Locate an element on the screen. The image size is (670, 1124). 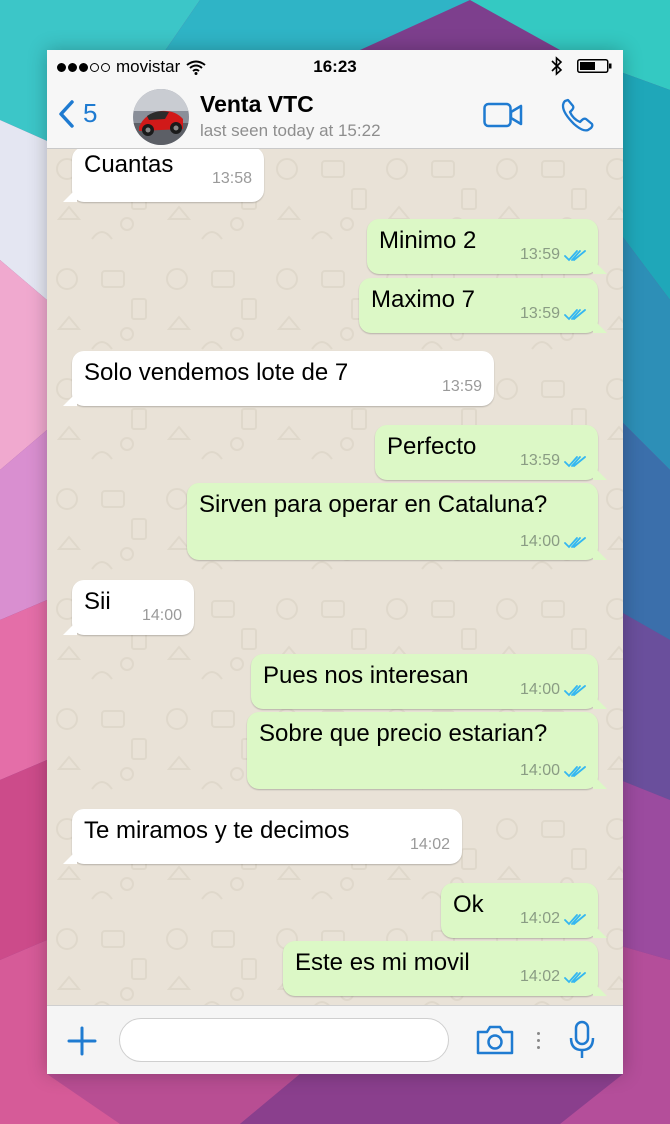
message-input is located at coordinates (284, 1040).